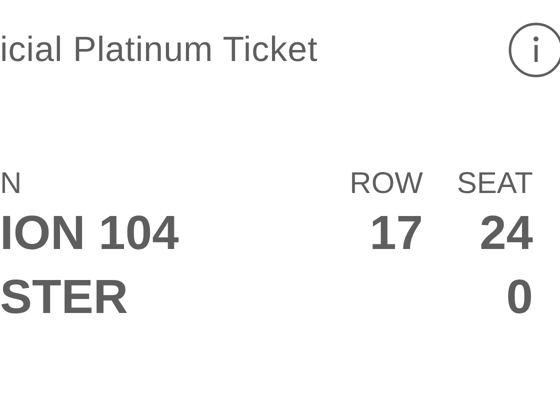 This screenshot has height=420, width=560. Describe the element at coordinates (159, 50) in the screenshot. I see `ticket-title: icial Platinum Ticket` at that location.